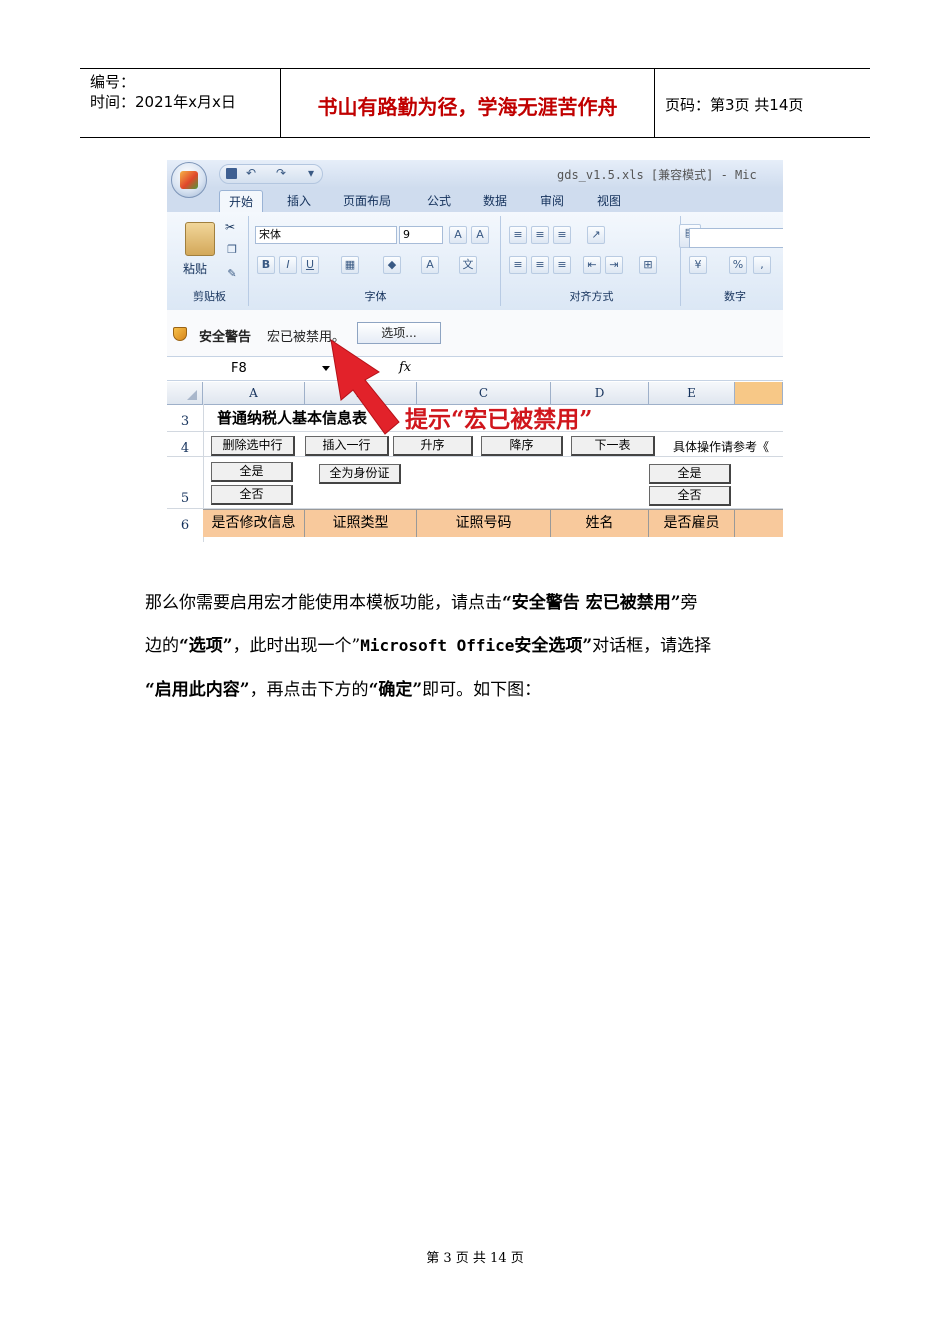 The width and height of the screenshot is (950, 1344). What do you see at coordinates (185, 393) in the screenshot?
I see `select-all-corner` at bounding box center [185, 393].